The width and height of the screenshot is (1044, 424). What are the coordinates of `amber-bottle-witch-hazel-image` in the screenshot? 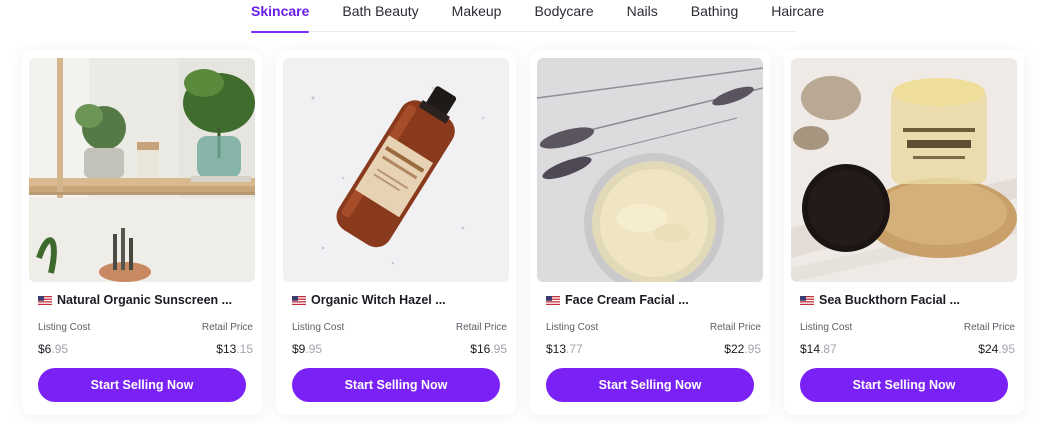 It's located at (396, 170).